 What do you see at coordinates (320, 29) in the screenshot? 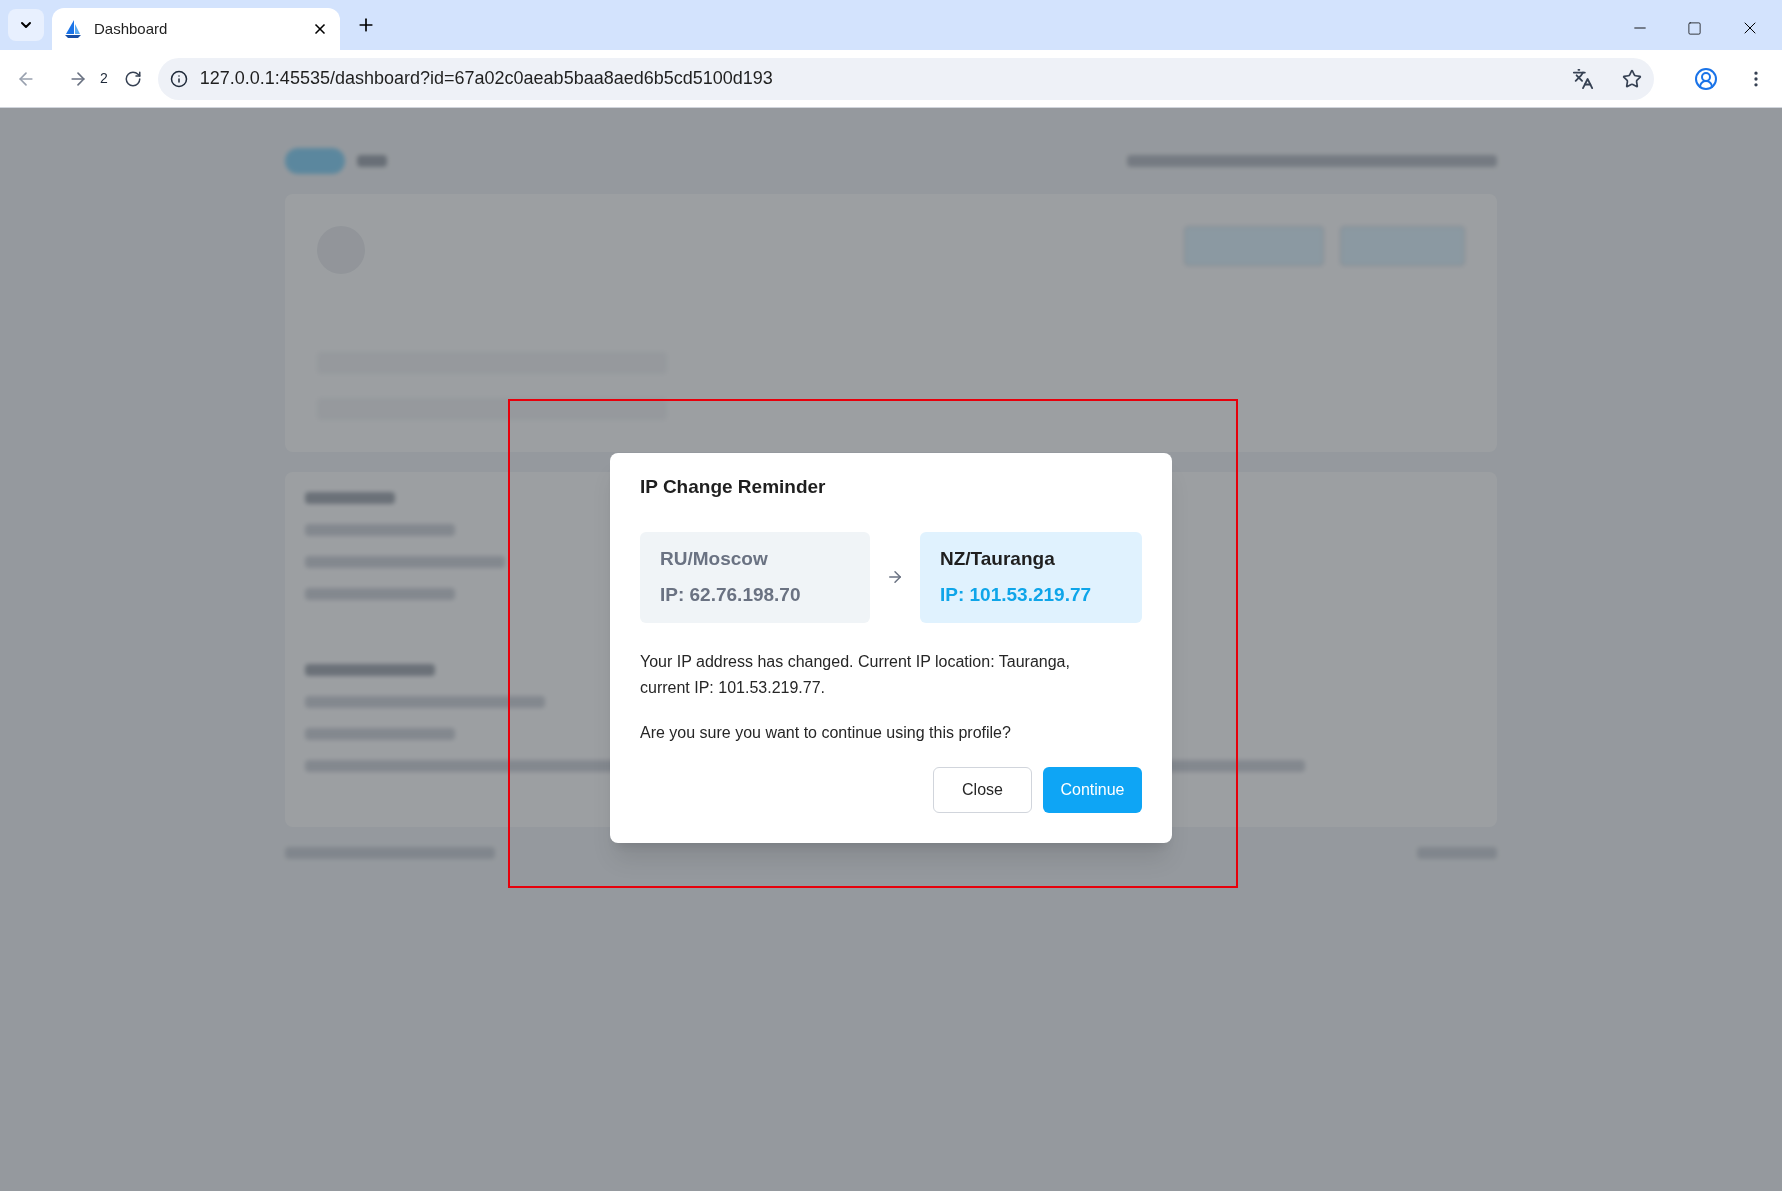
I see `close-icon` at bounding box center [320, 29].